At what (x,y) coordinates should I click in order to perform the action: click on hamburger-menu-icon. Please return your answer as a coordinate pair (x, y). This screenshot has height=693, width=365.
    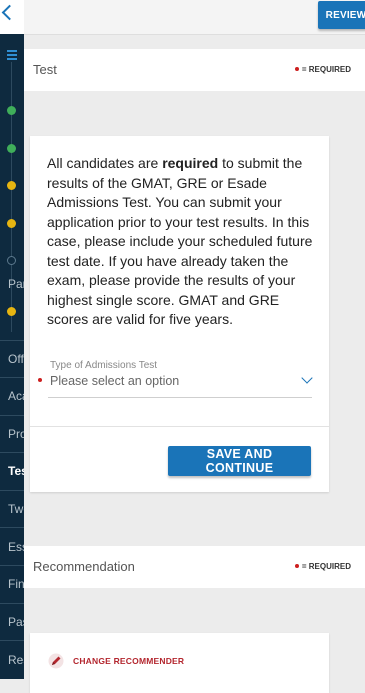
    Looking at the image, I should click on (12, 56).